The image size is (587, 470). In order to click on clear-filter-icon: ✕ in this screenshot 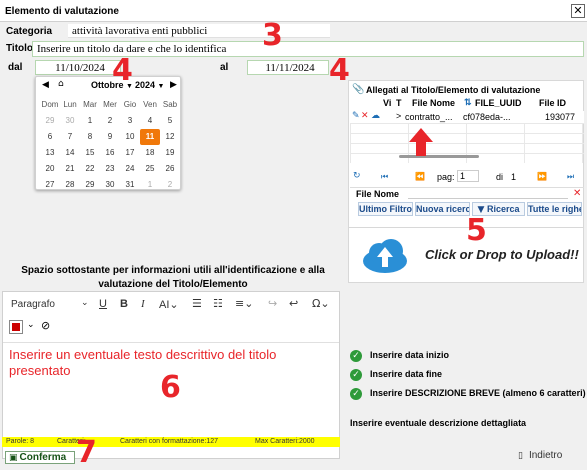, I will do `click(577, 193)`.